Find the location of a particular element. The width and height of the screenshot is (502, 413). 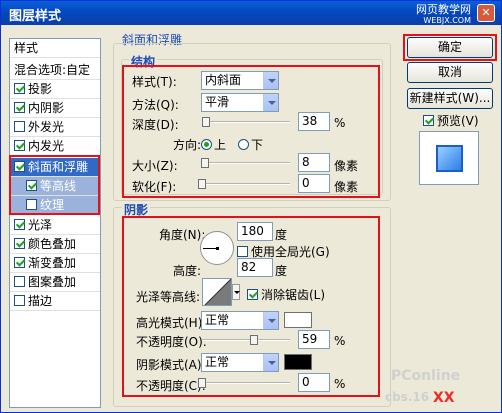

watermark-text: 网页教学网 is located at coordinates (443, 9).